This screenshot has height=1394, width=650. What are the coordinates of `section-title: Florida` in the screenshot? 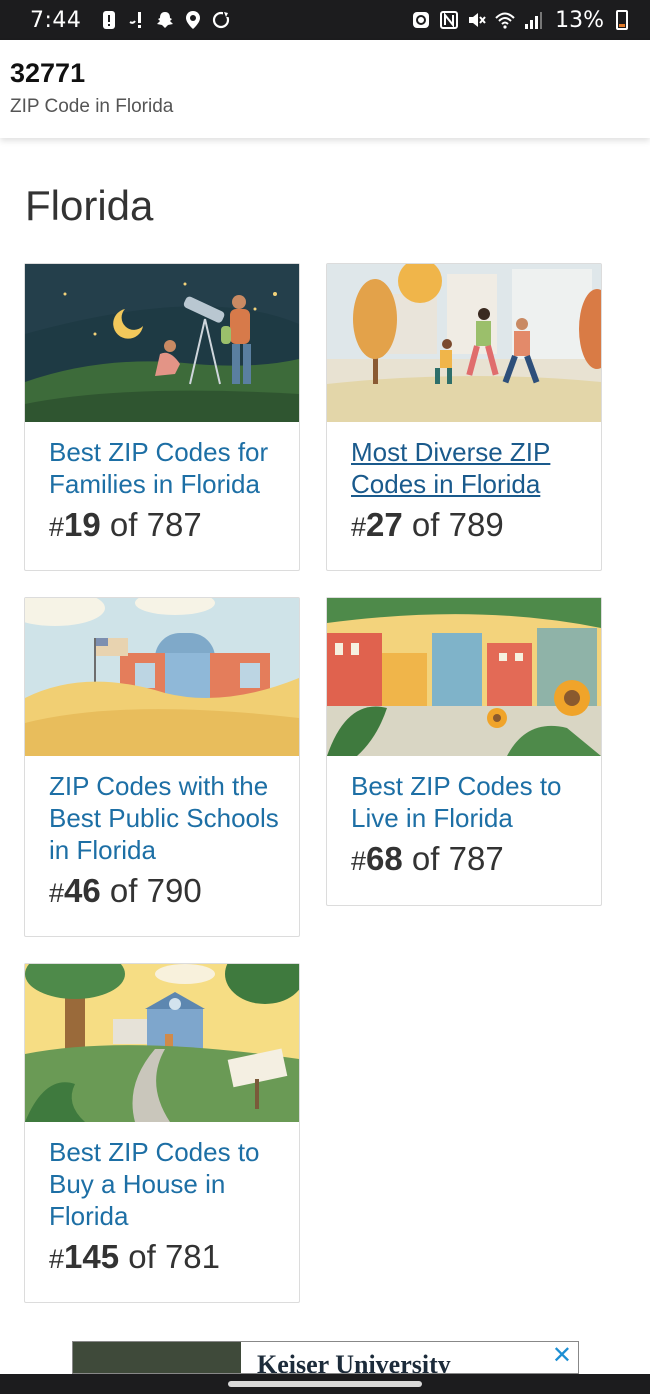 It's located at (89, 205).